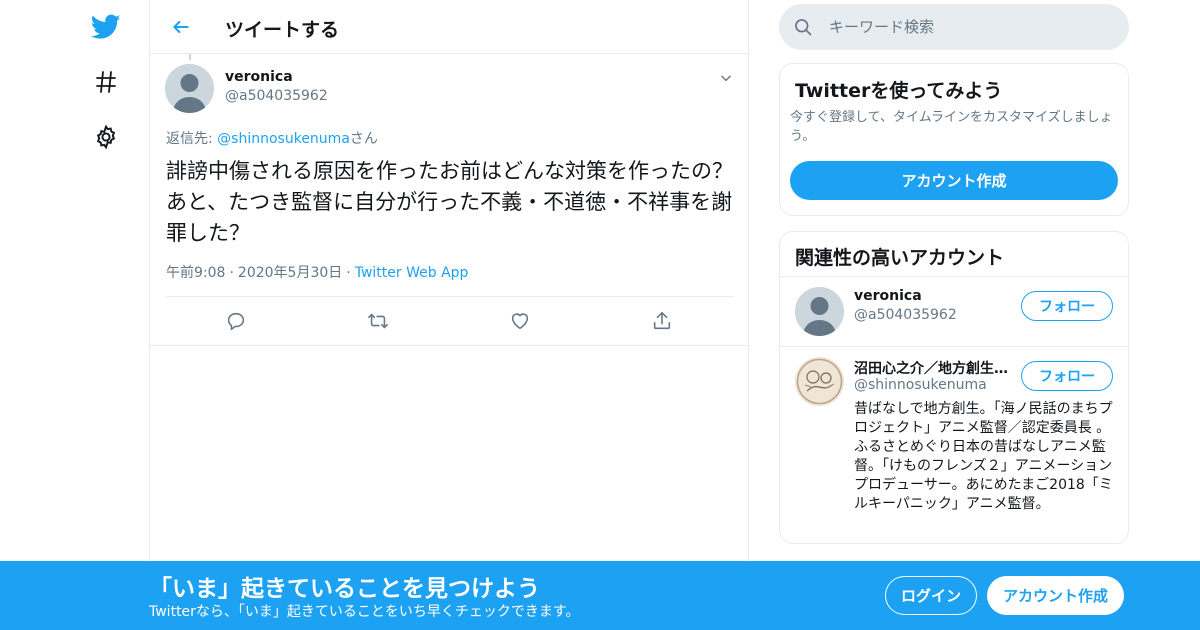  Describe the element at coordinates (106, 82) in the screenshot. I see `hashtag-icon` at that location.